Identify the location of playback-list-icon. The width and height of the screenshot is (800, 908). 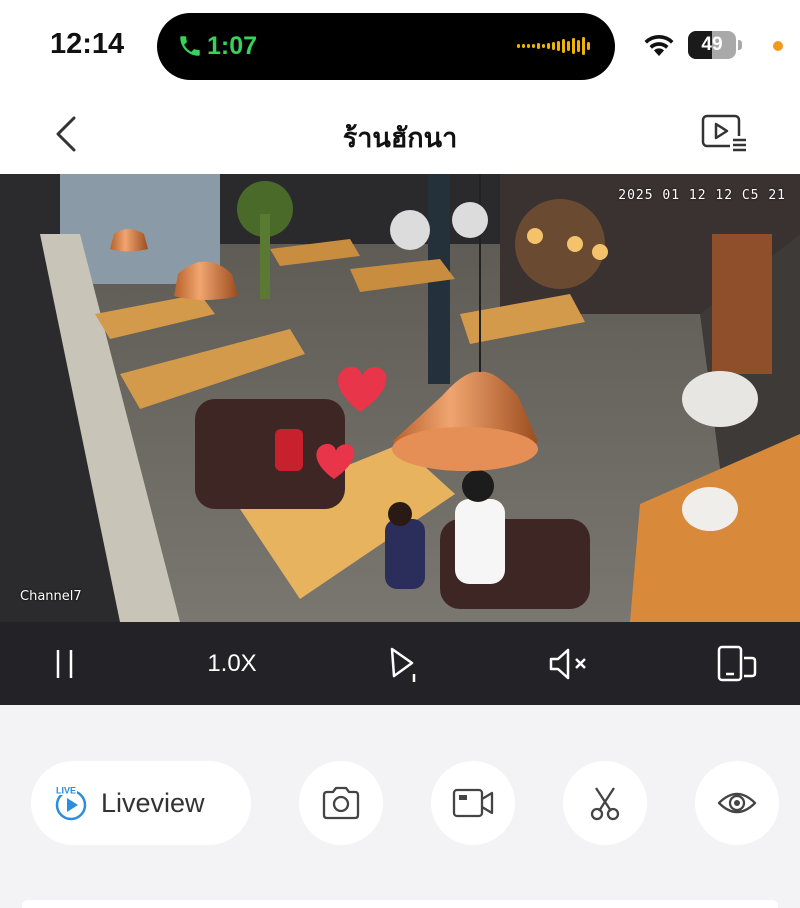
(724, 133).